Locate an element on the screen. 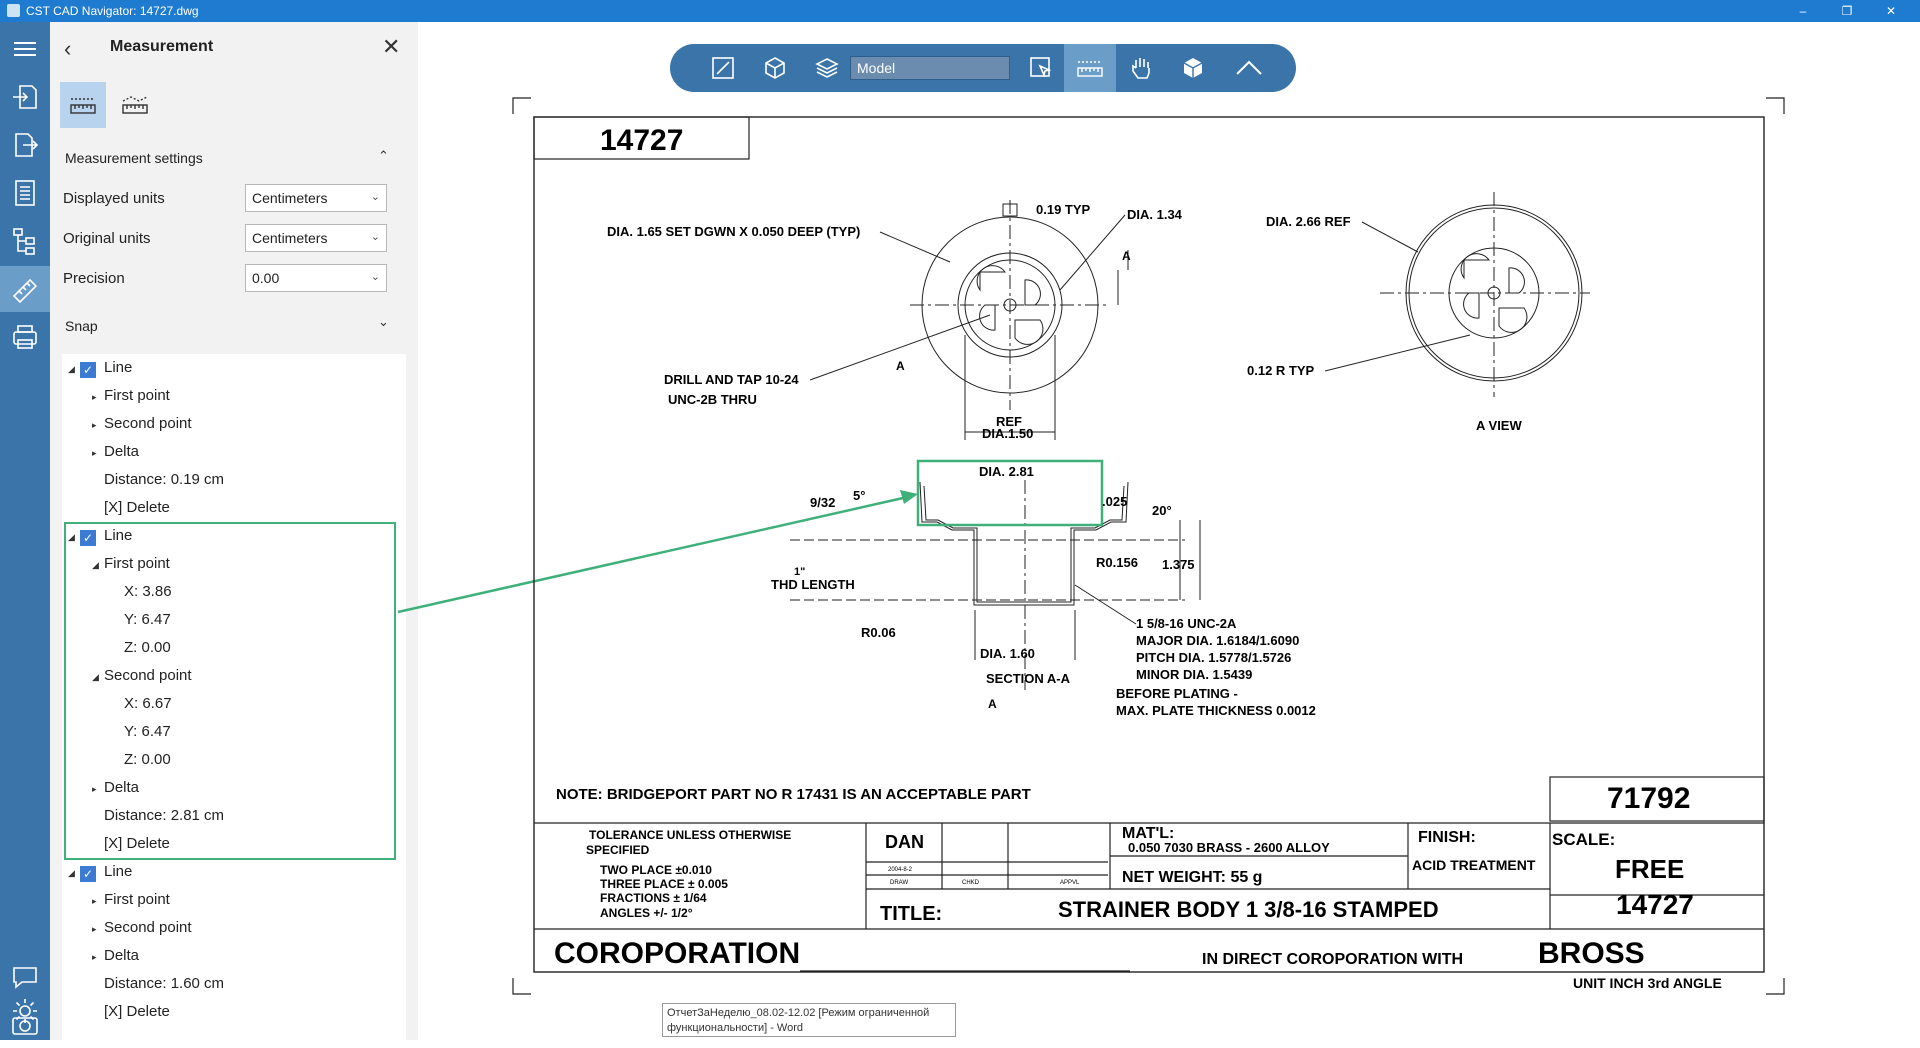 This screenshot has height=1048, width=1920. view-toolbar: Model is located at coordinates (983, 68).